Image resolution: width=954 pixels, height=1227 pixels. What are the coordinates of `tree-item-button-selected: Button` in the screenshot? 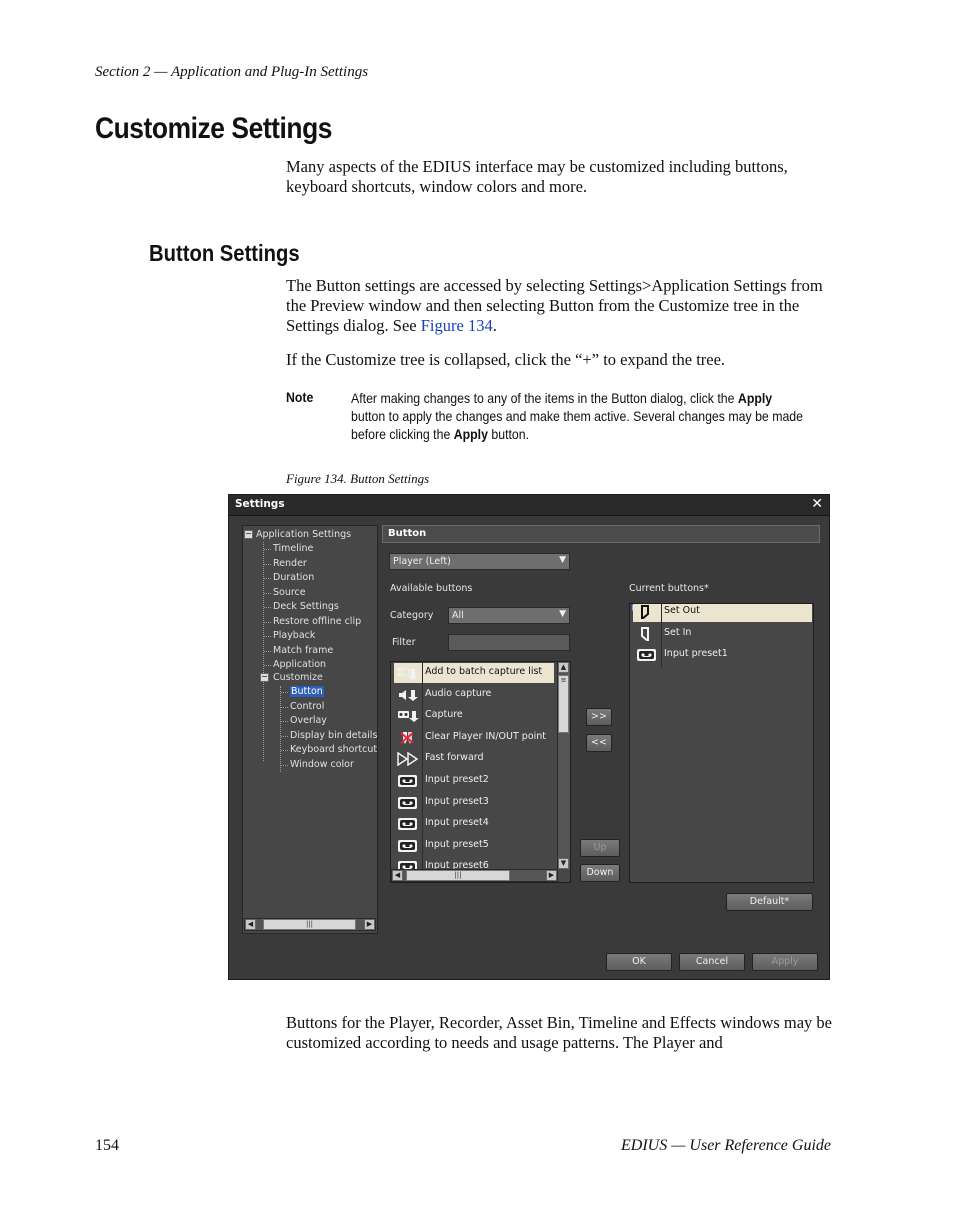 It's located at (307, 691).